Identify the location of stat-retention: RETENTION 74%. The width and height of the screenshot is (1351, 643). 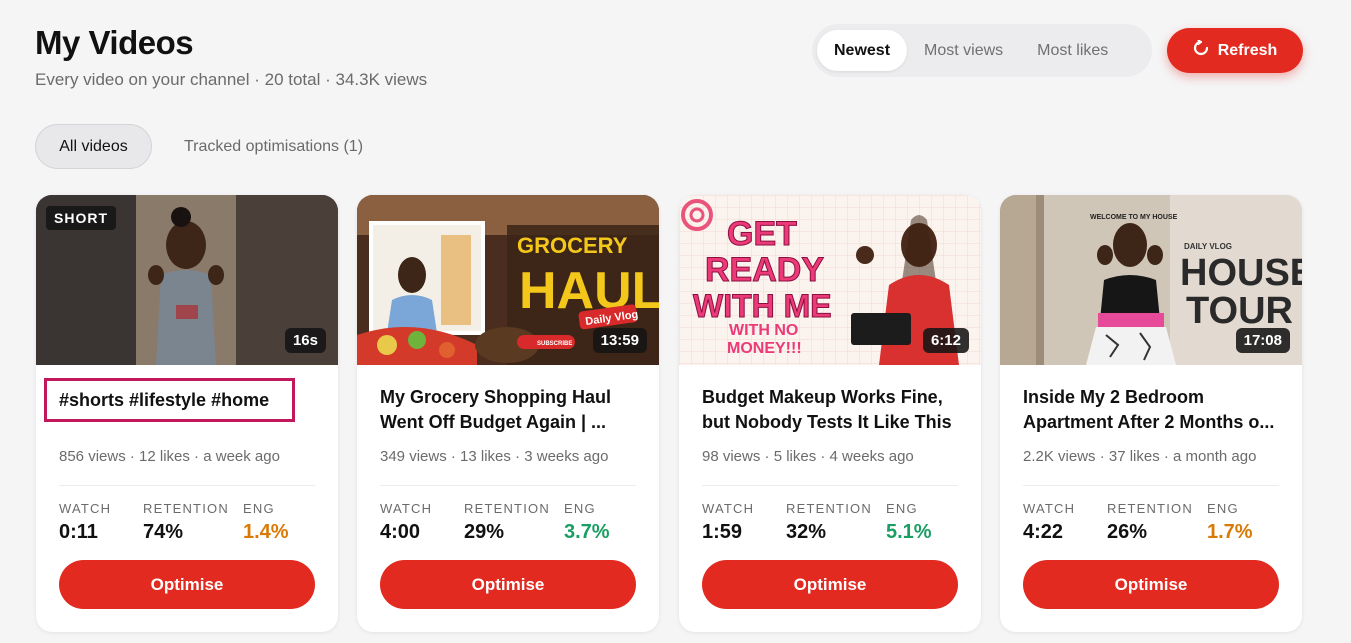
(186, 522).